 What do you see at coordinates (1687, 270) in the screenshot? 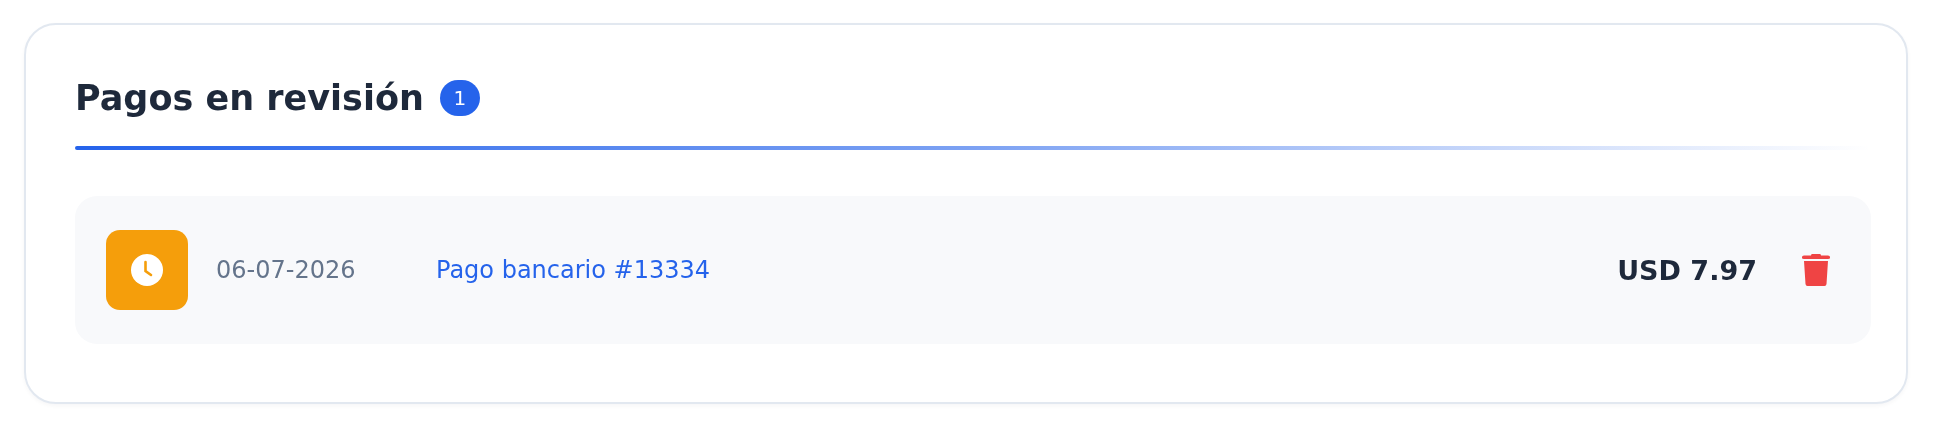
I see `payment-amount: USD 7.97` at bounding box center [1687, 270].